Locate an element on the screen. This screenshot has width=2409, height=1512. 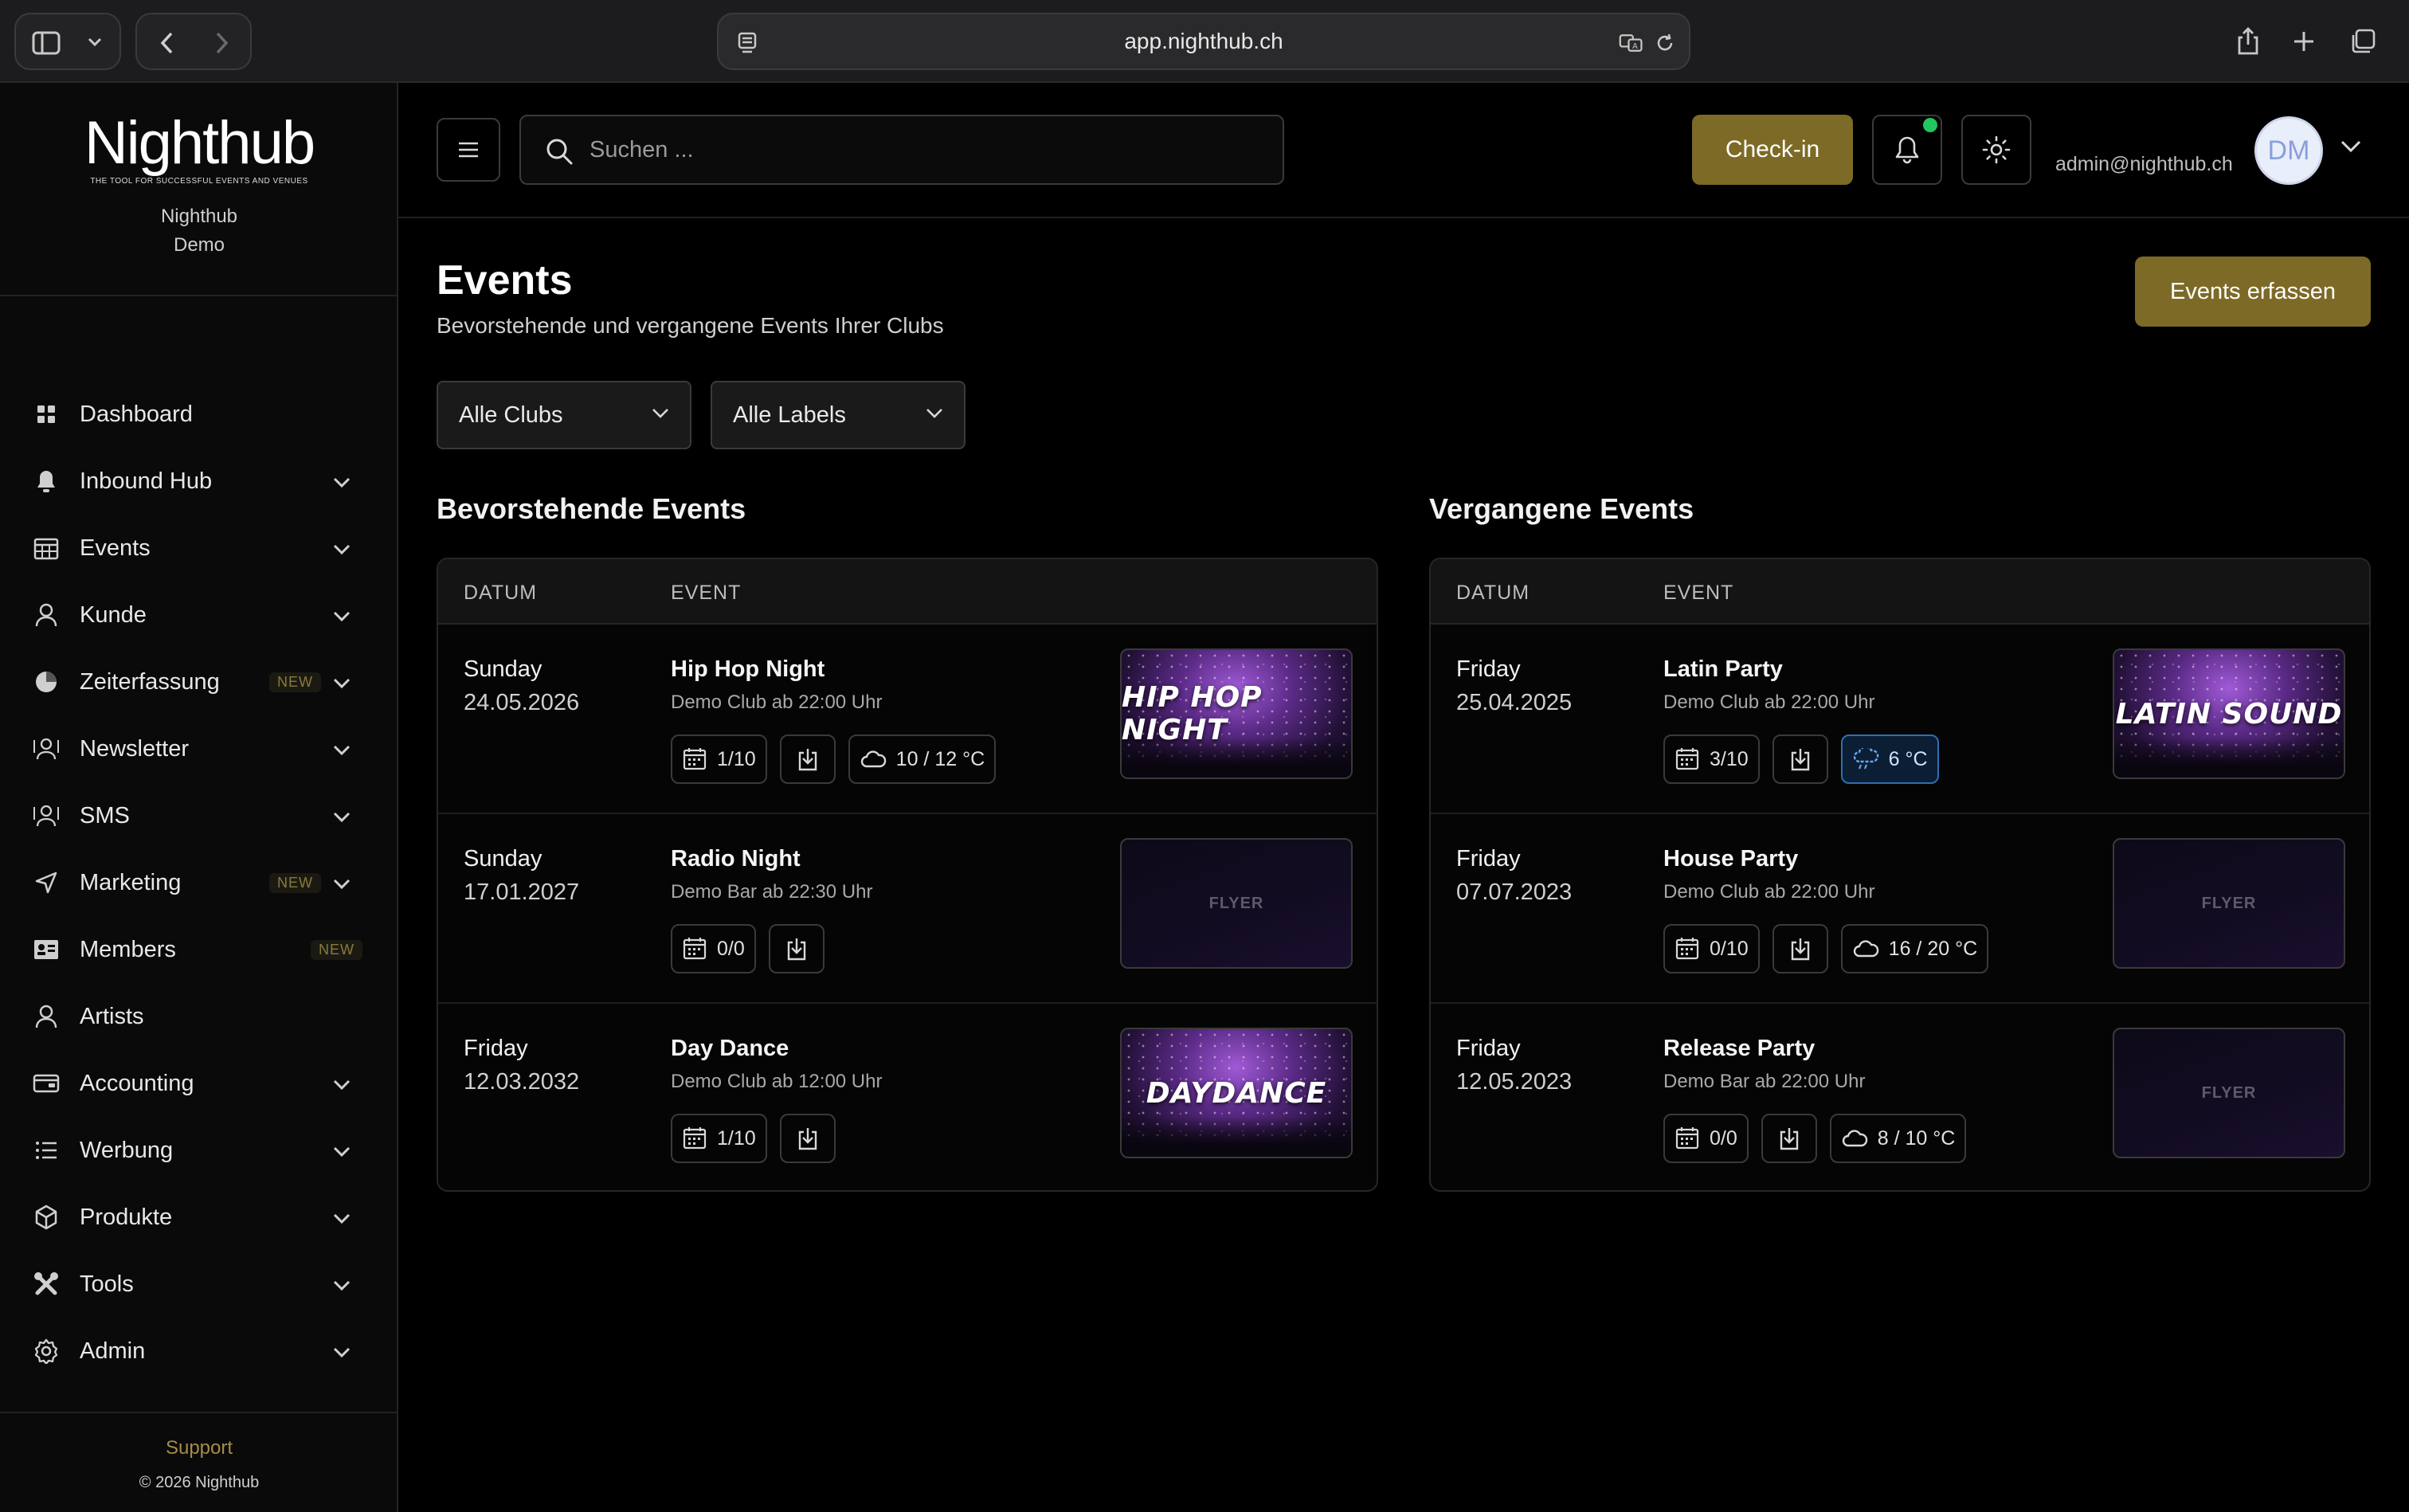
guestlist-count: 0/0 is located at coordinates (1723, 1138).